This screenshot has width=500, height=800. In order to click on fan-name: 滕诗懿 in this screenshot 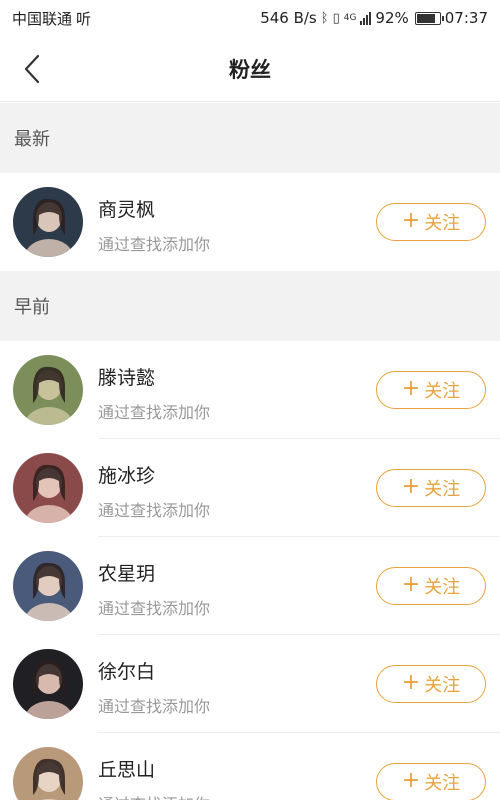, I will do `click(127, 378)`.